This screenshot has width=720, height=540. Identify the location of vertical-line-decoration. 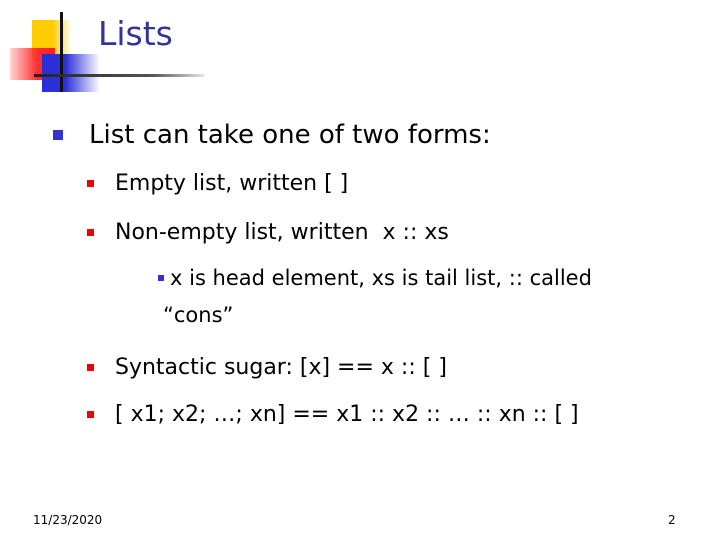
(61, 52).